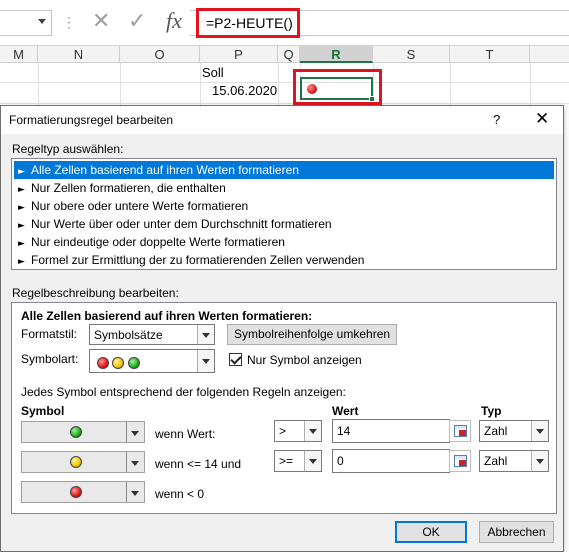  I want to click on rule-2-icon-select, so click(83, 462).